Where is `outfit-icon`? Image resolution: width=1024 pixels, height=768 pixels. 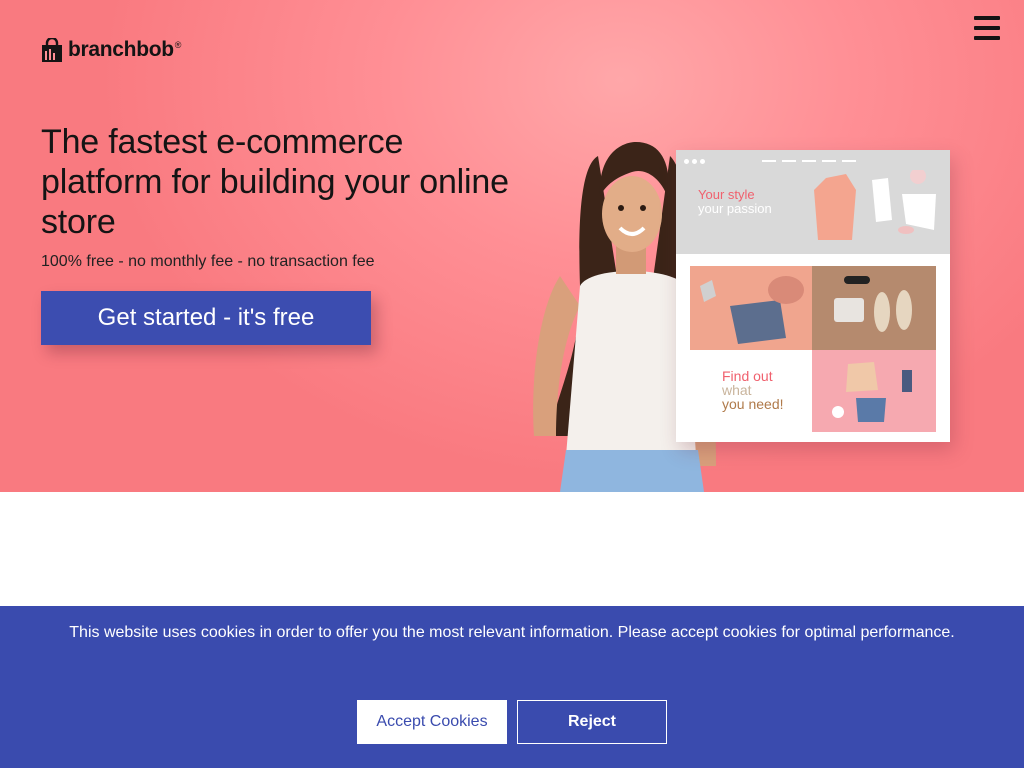
outfit-icon is located at coordinates (872, 392).